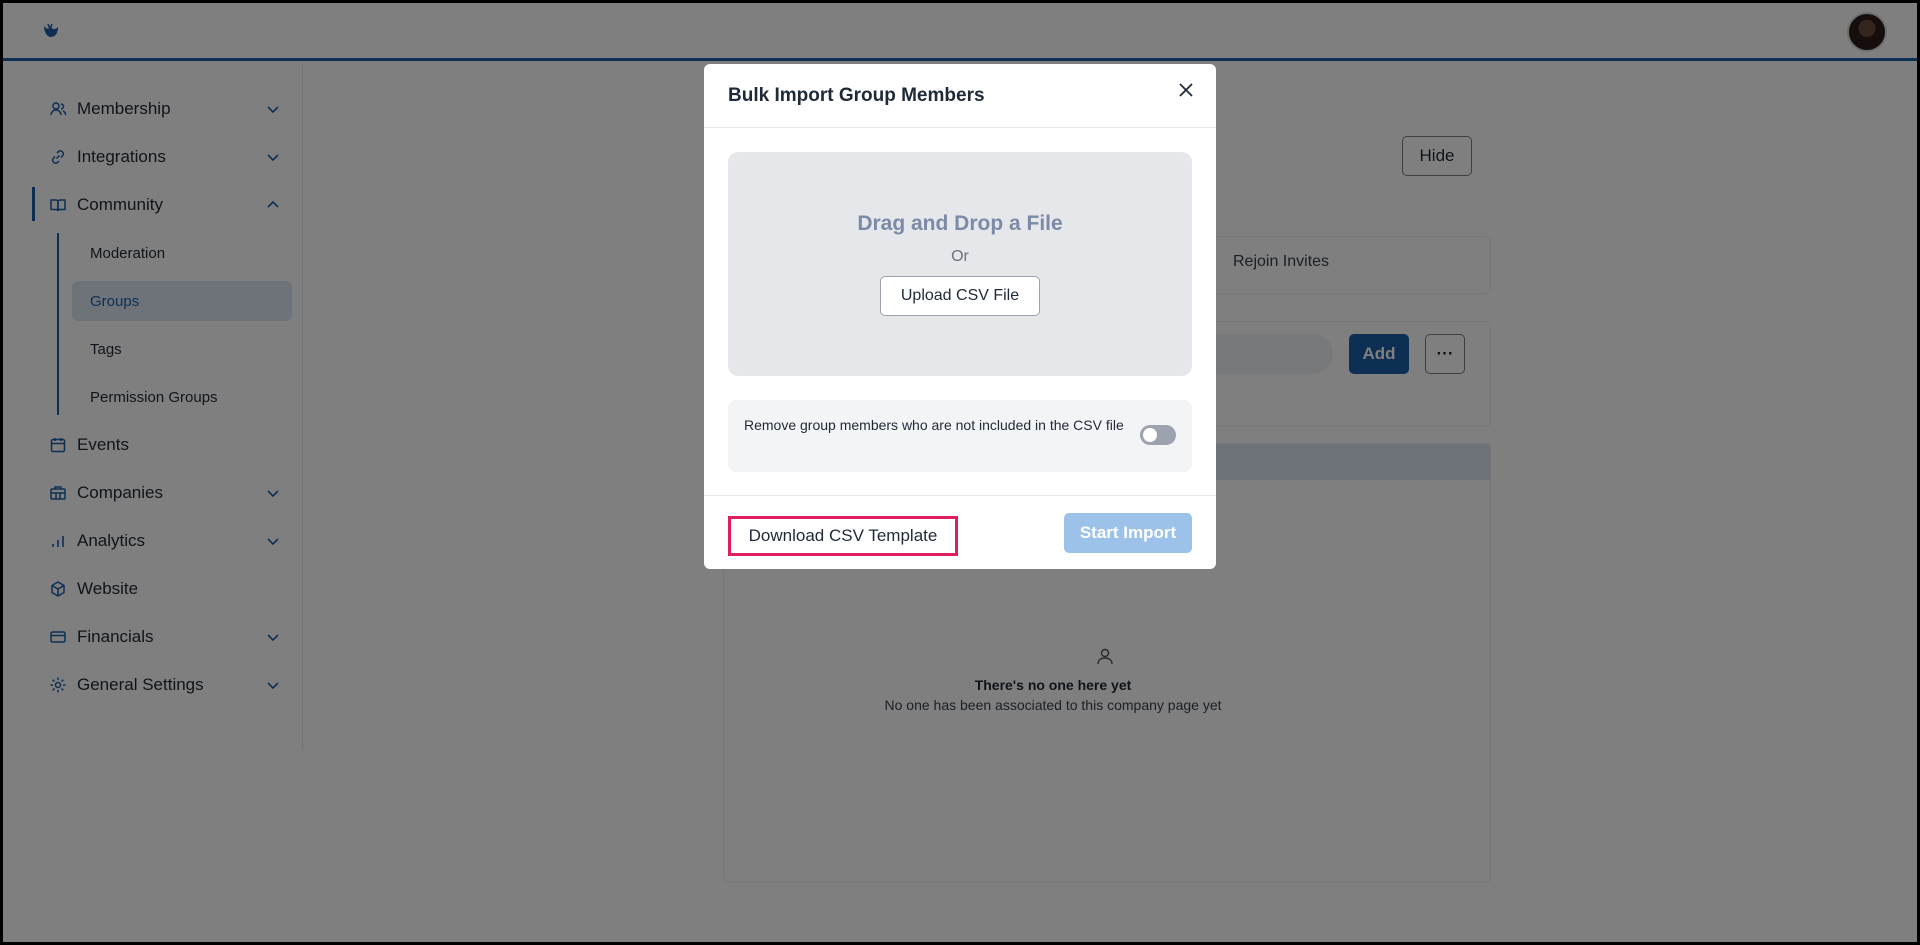  I want to click on modal-title: Bulk Import Group Members, so click(856, 95).